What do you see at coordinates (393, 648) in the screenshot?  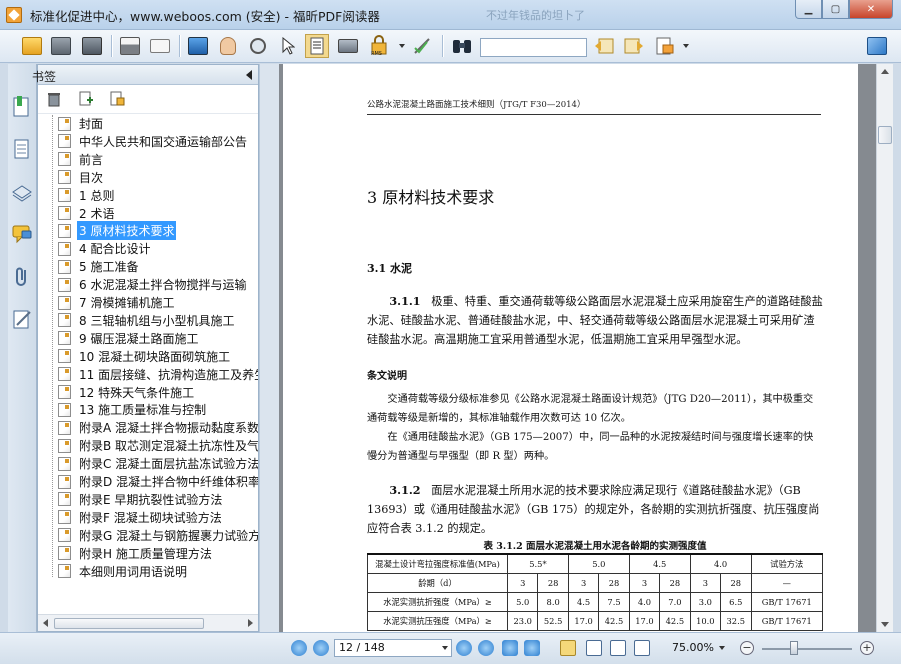 I see `page-number-field: 12 / 148` at bounding box center [393, 648].